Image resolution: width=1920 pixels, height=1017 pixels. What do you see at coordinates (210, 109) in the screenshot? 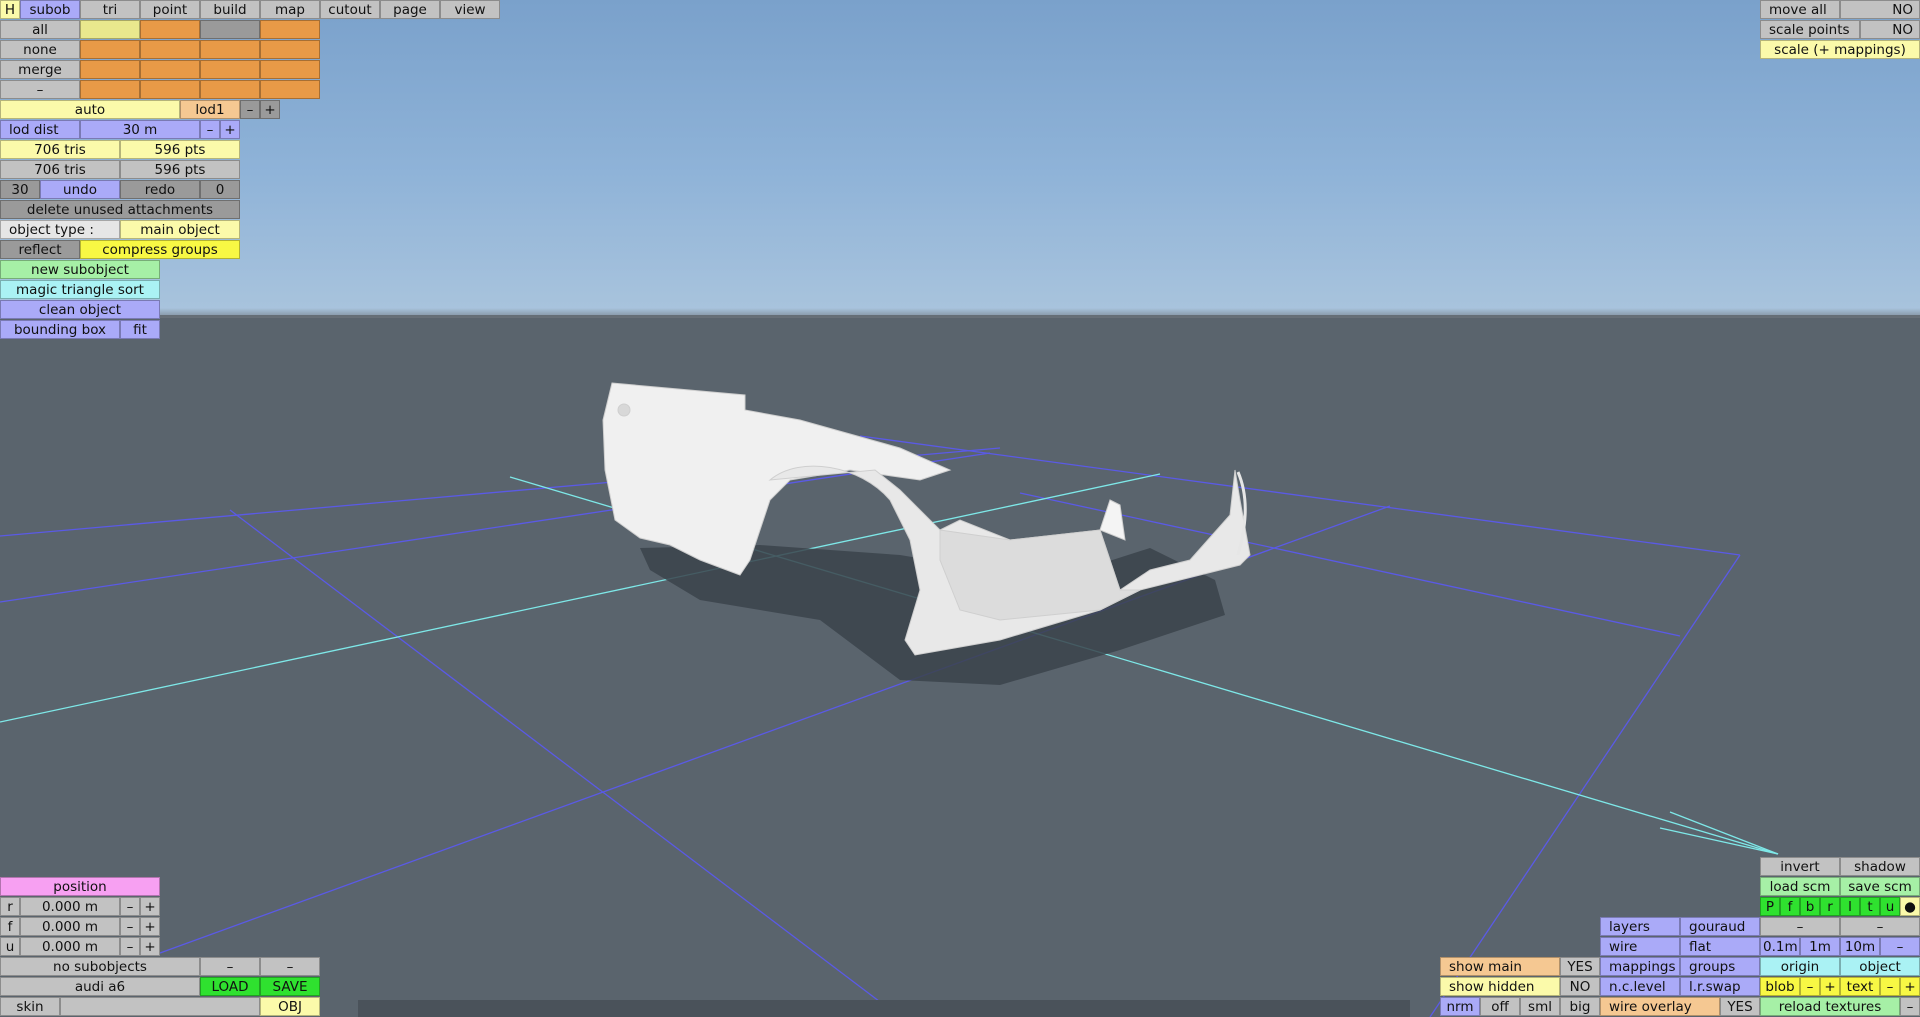
I see `lod-level-button: lod1` at bounding box center [210, 109].